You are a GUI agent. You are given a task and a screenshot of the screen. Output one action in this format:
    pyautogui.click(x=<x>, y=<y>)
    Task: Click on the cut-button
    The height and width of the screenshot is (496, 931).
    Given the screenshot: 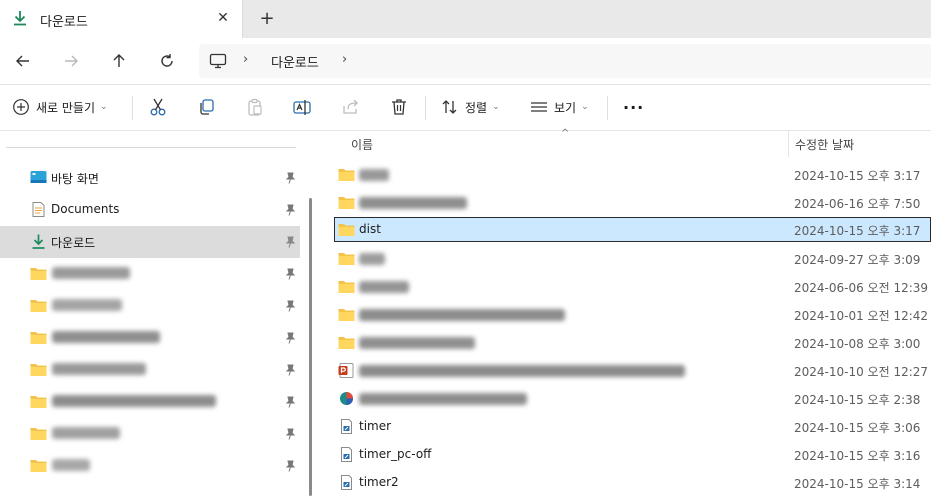 What is the action you would take?
    pyautogui.click(x=158, y=107)
    